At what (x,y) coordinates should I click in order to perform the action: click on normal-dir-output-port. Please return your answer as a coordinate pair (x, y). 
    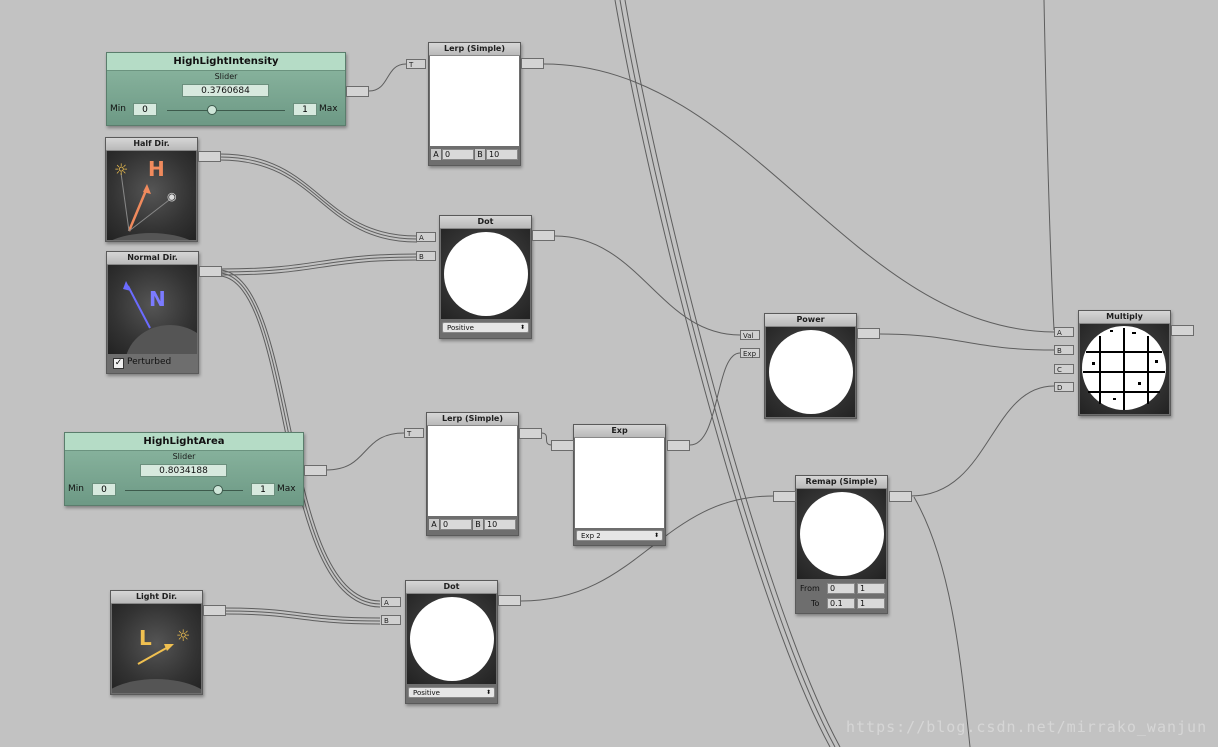
    Looking at the image, I should click on (210, 271).